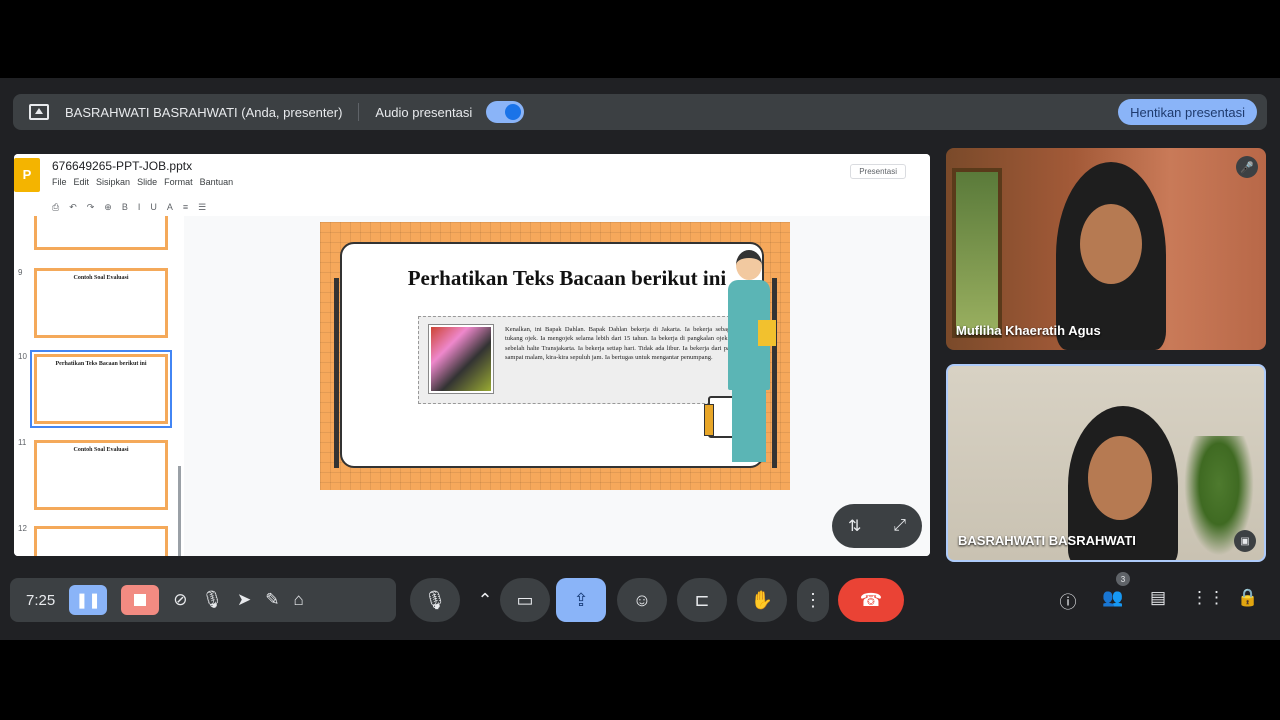  What do you see at coordinates (59, 182) in the screenshot?
I see `menu-file: File` at bounding box center [59, 182].